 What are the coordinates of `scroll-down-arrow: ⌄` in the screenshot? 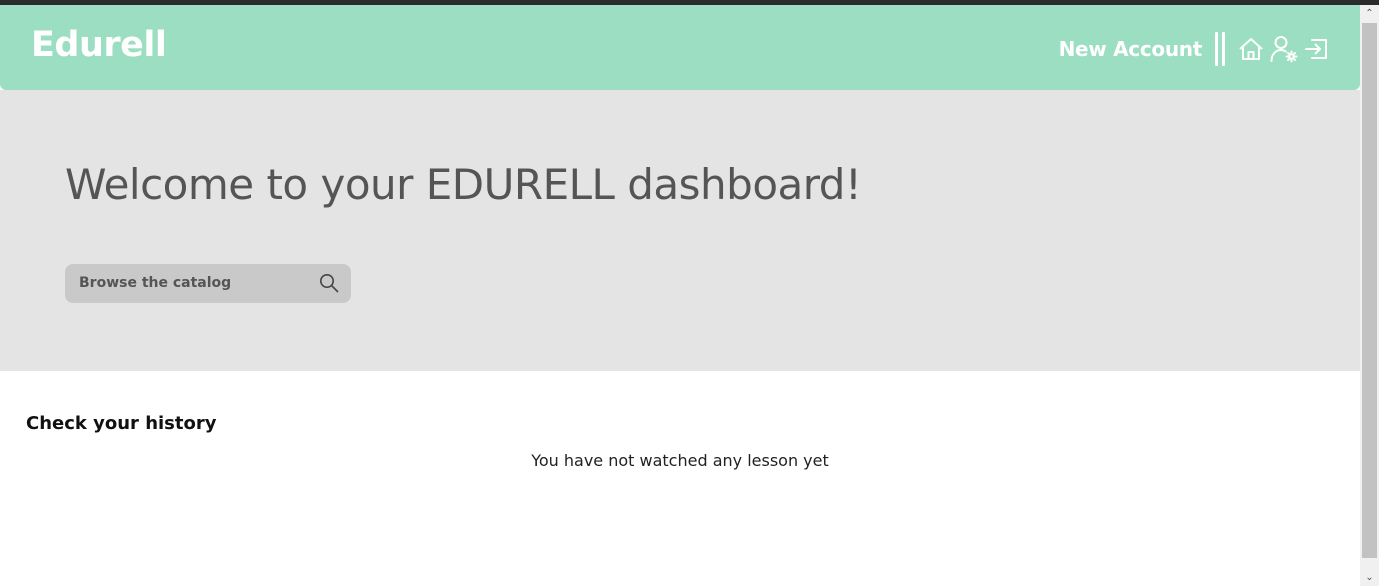 It's located at (1369, 577).